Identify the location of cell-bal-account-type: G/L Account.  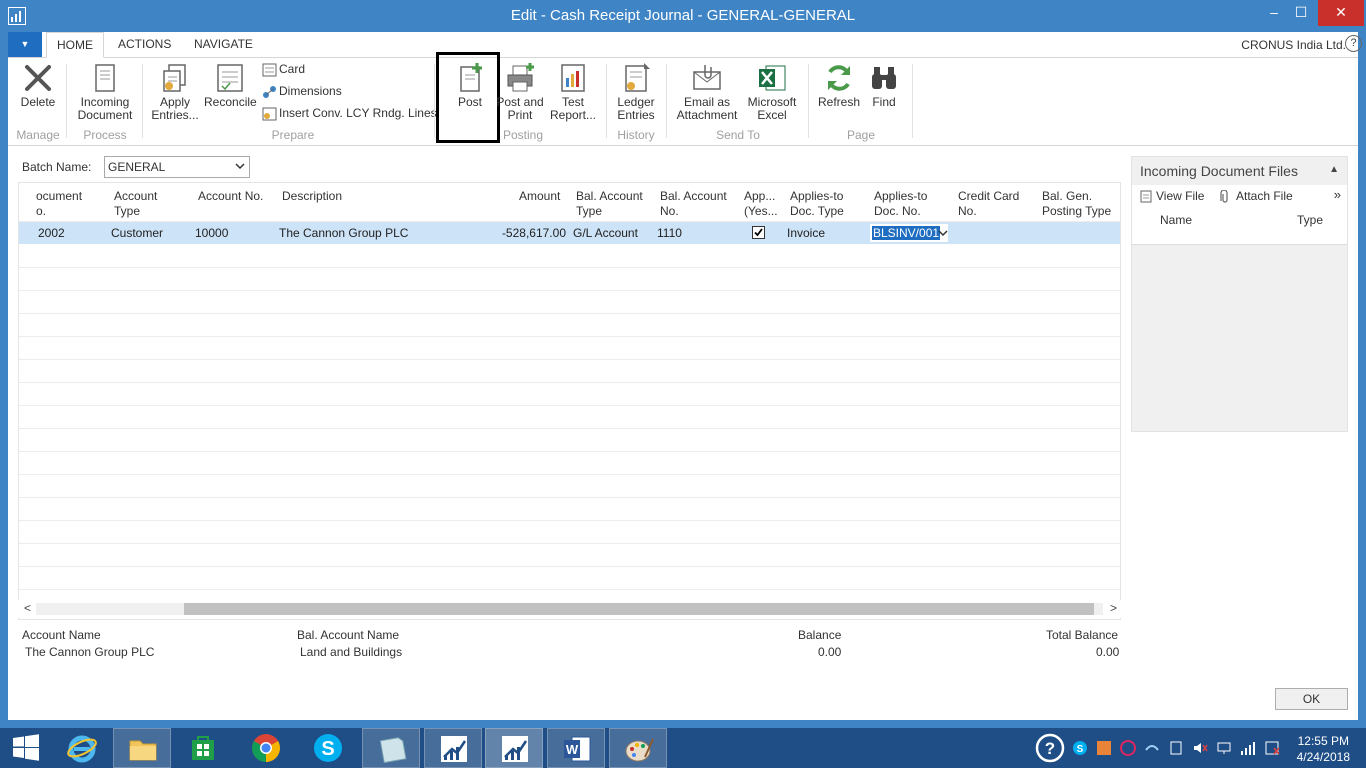
(605, 233).